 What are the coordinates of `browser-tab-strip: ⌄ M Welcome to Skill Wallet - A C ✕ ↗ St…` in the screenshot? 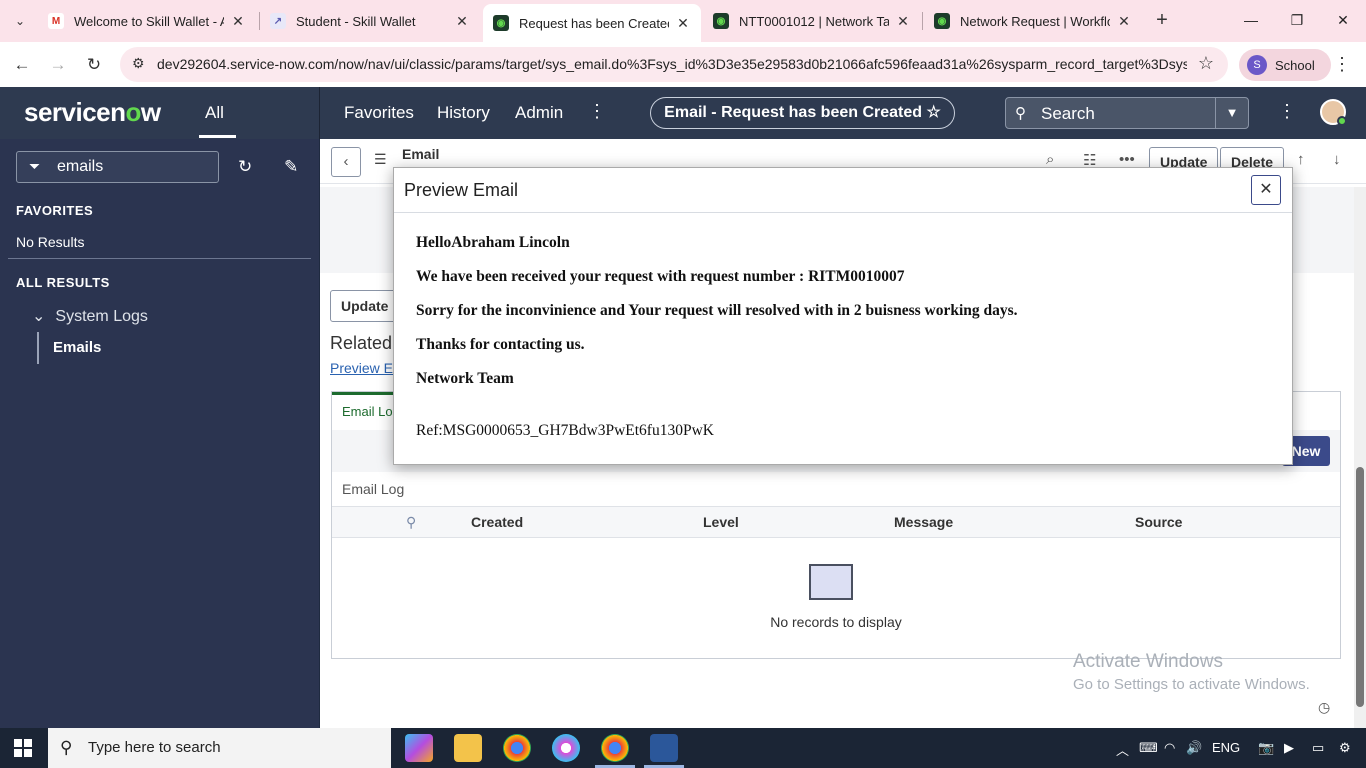 It's located at (683, 21).